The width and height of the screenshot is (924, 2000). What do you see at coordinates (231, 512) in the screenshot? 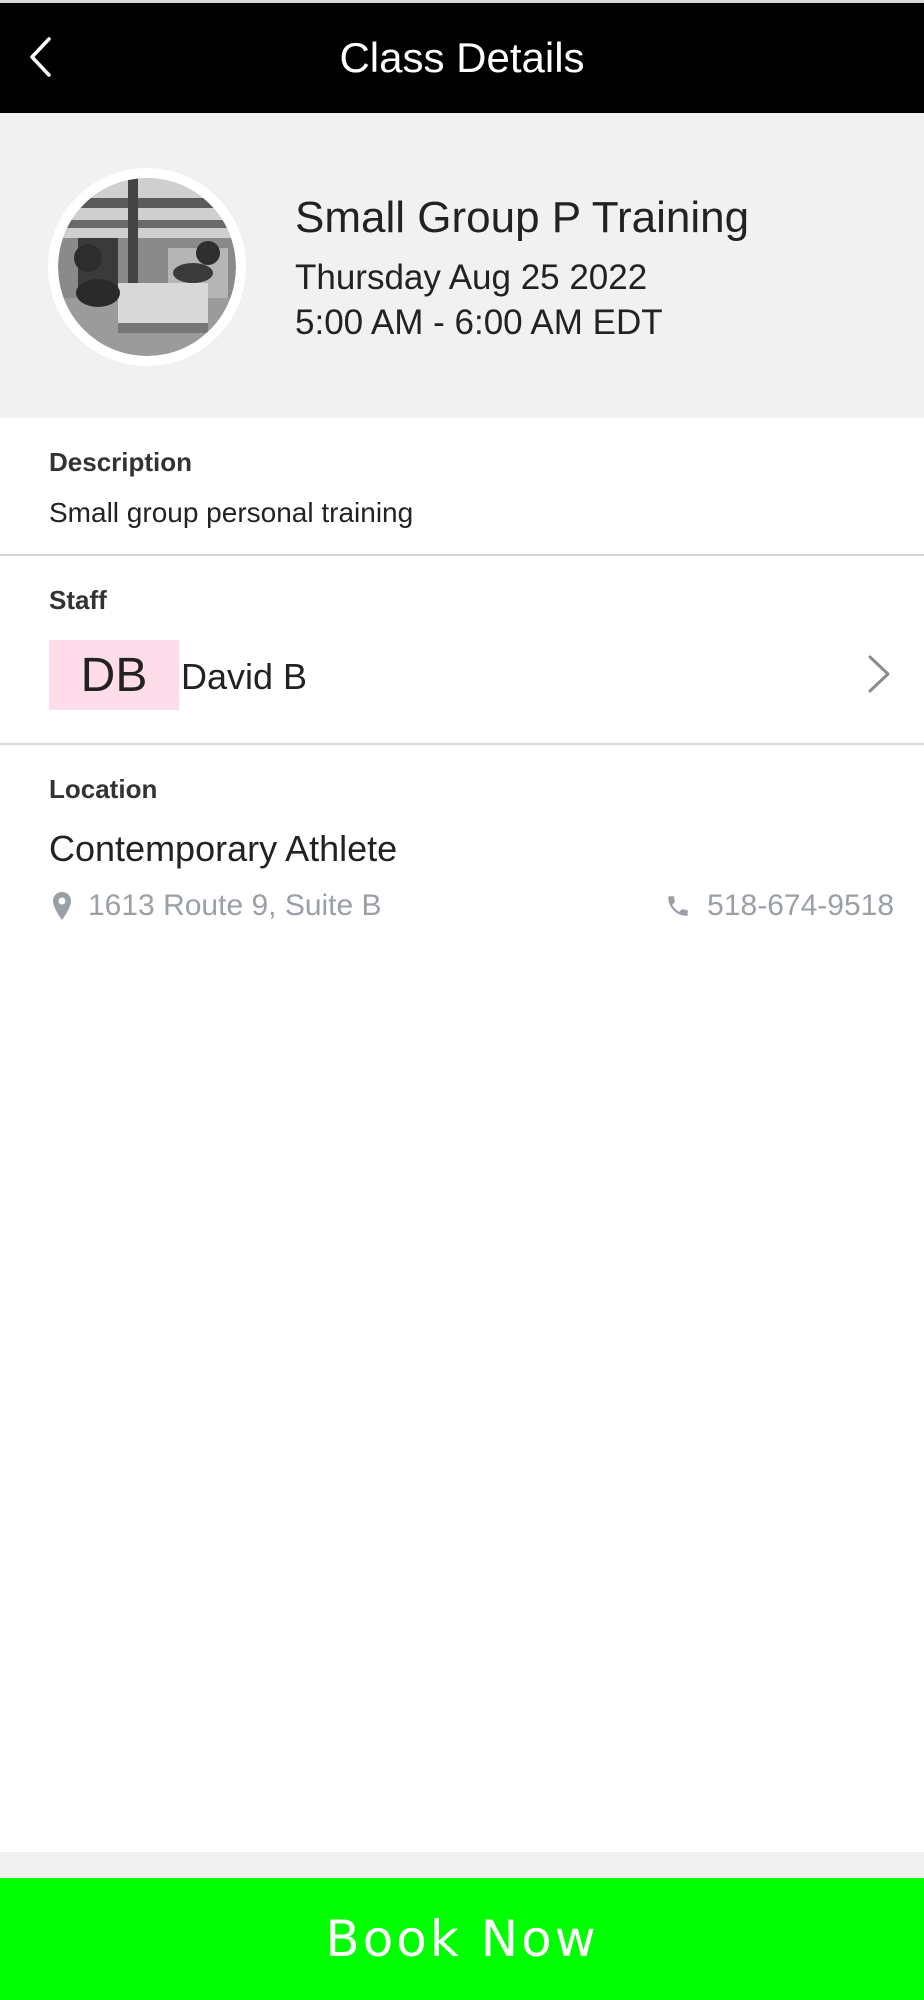
I see `description-text: Small group personal training` at bounding box center [231, 512].